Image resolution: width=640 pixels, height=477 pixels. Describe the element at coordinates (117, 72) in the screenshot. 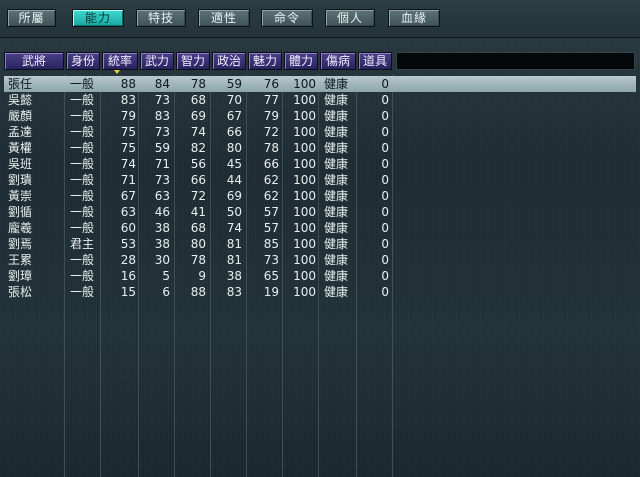

I see `sort-arrow-icon` at that location.